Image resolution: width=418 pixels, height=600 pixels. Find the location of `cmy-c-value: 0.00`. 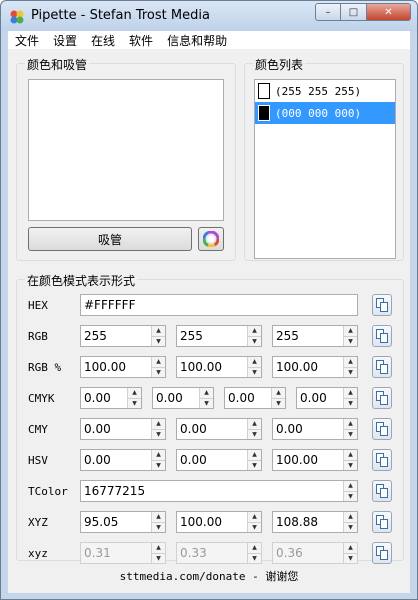

cmy-c-value: 0.00 is located at coordinates (97, 429).